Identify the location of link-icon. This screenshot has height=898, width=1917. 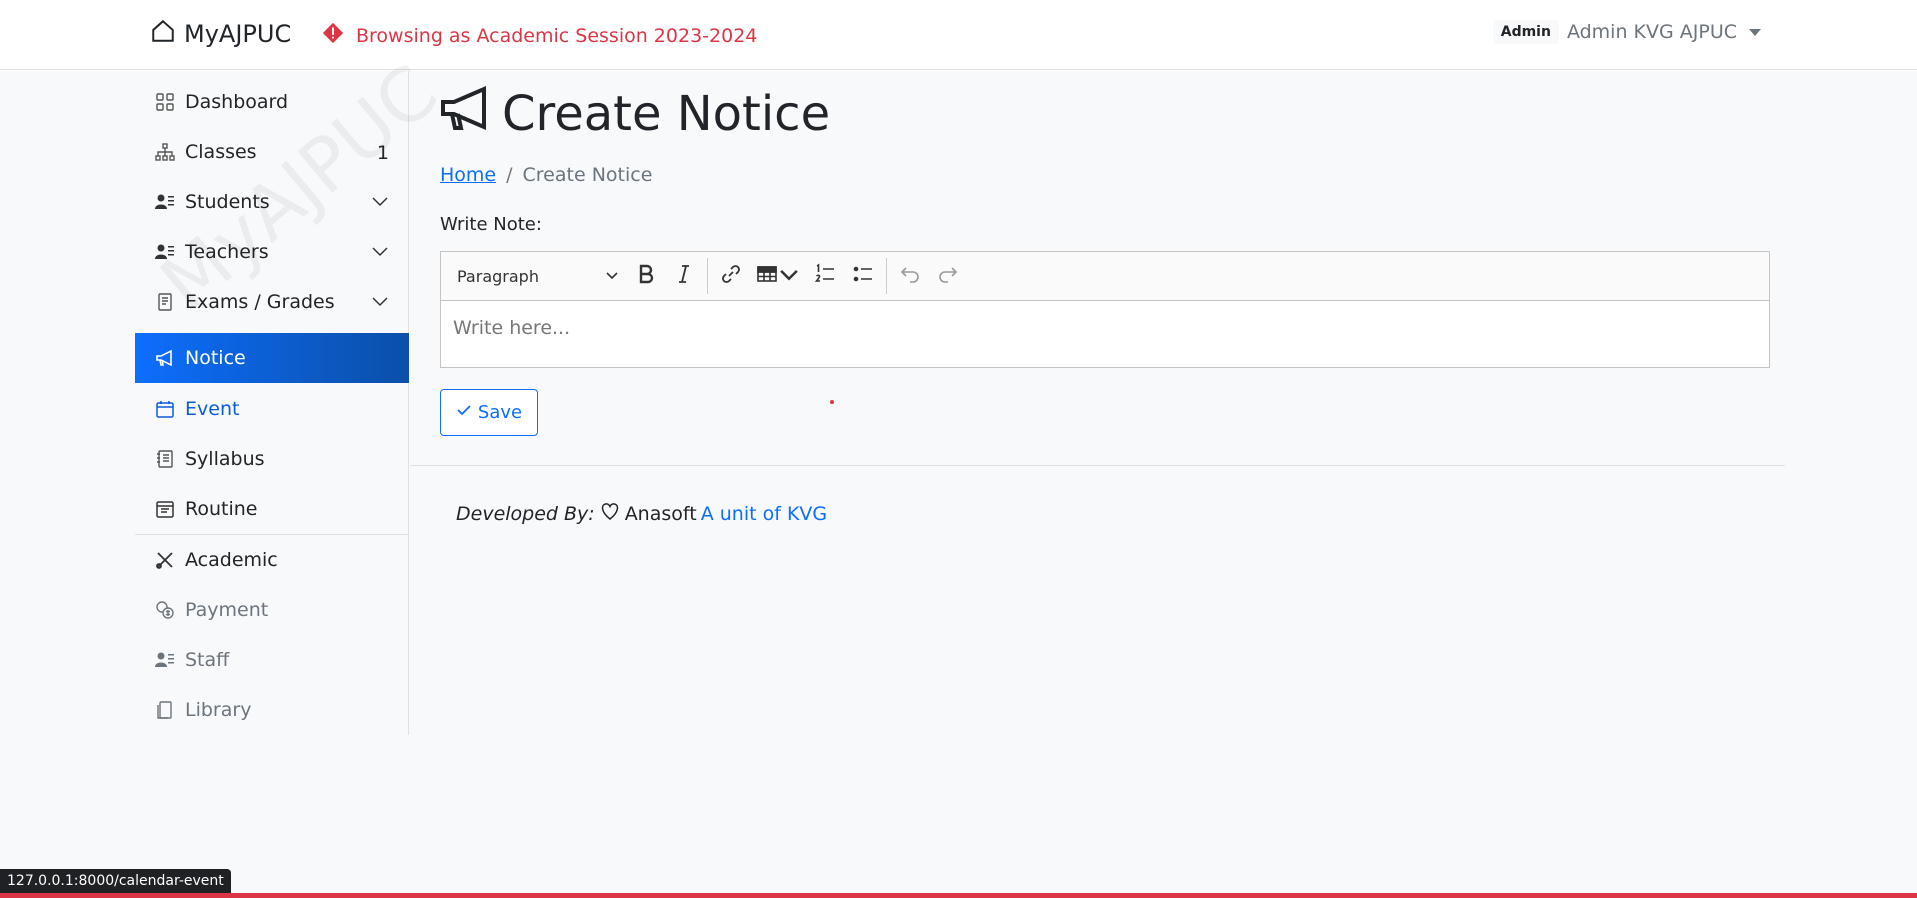
(731, 276).